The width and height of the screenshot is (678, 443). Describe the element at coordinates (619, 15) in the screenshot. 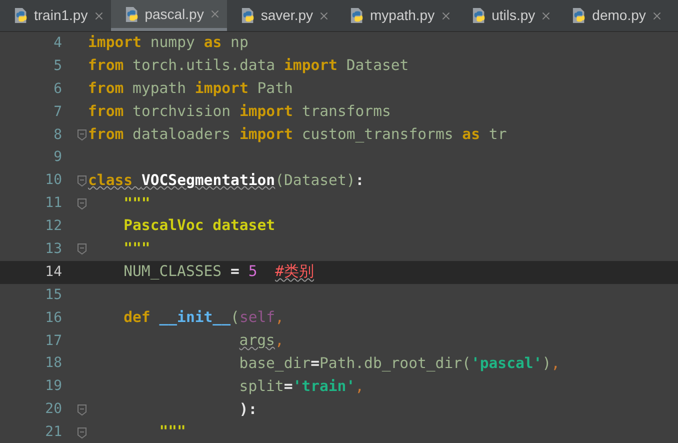

I see `tab-label: demo.py` at that location.